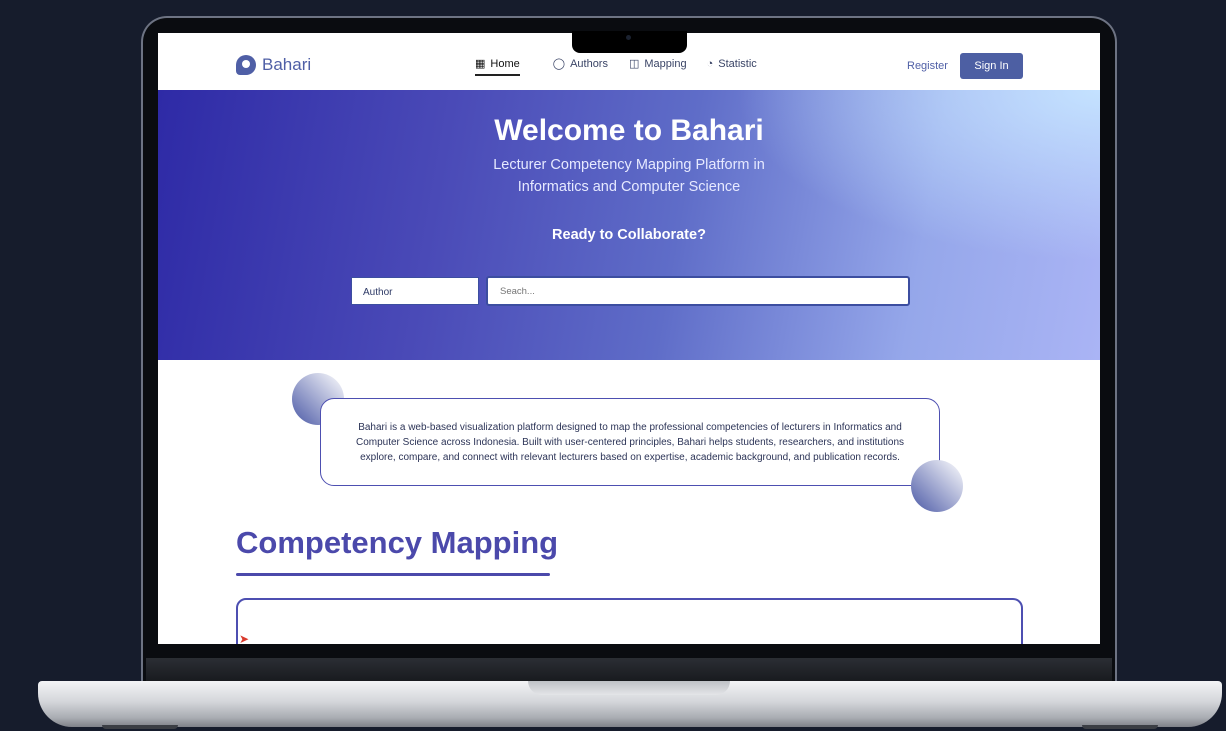 The image size is (1226, 731). Describe the element at coordinates (246, 65) in the screenshot. I see `logo-mark-icon` at that location.